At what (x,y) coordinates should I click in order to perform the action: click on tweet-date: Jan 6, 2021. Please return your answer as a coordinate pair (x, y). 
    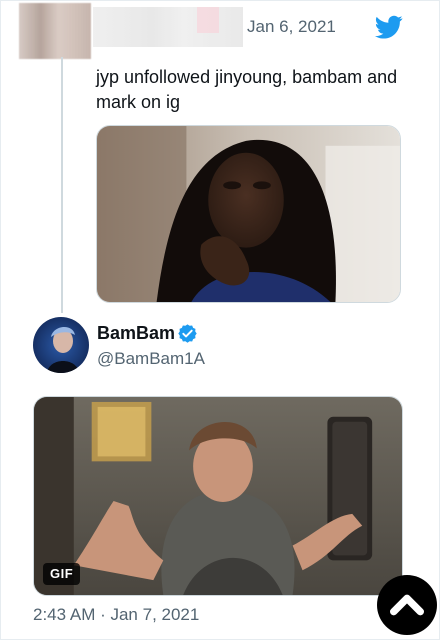
    Looking at the image, I should click on (291, 27).